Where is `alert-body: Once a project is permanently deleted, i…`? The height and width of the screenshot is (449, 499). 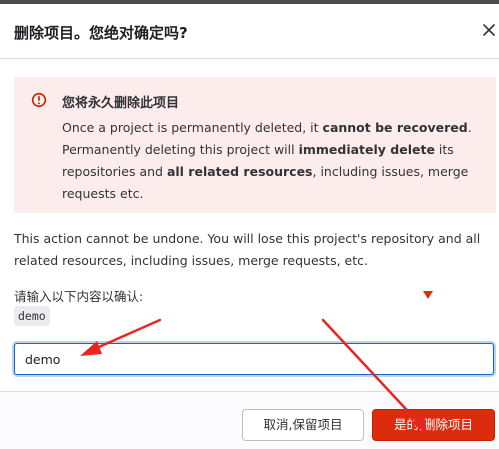 alert-body: Once a project is permanently deleted, i… is located at coordinates (267, 160).